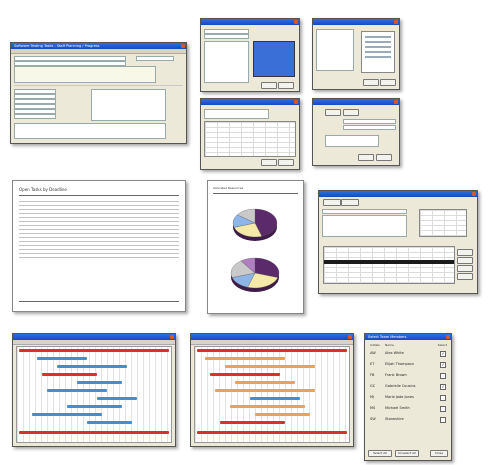 The height and width of the screenshot is (465, 495). I want to click on team-member-row: FB Frank Brown, so click(408, 375).